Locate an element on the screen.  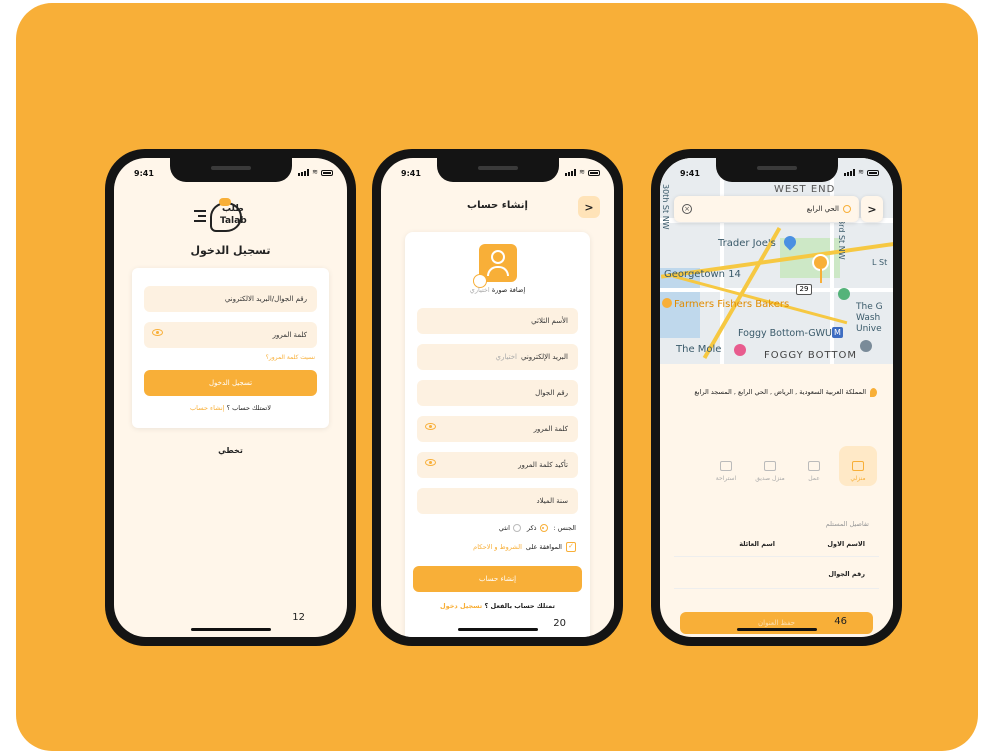
optional-text: اختياري is located at coordinates (479, 290).